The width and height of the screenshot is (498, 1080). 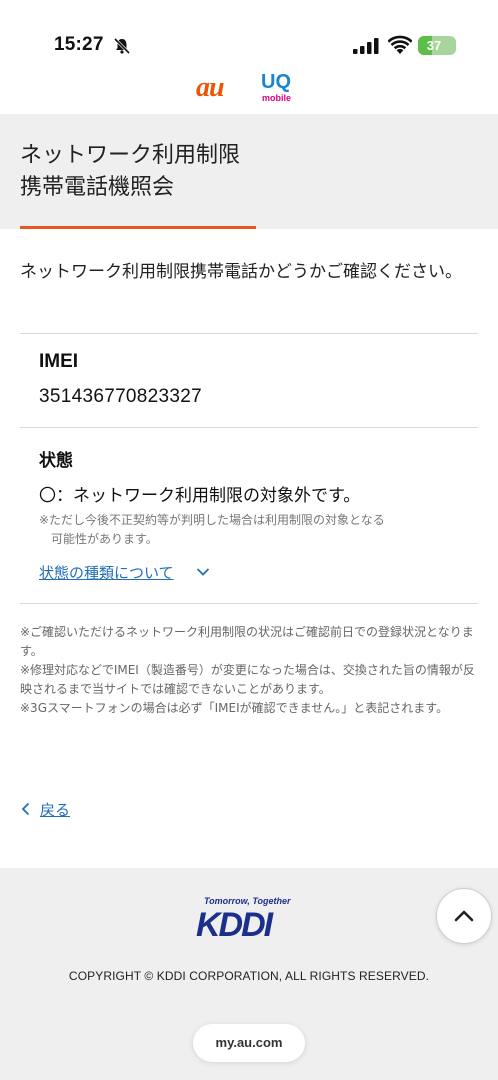 What do you see at coordinates (79, 44) in the screenshot?
I see `status-time: 15:27` at bounding box center [79, 44].